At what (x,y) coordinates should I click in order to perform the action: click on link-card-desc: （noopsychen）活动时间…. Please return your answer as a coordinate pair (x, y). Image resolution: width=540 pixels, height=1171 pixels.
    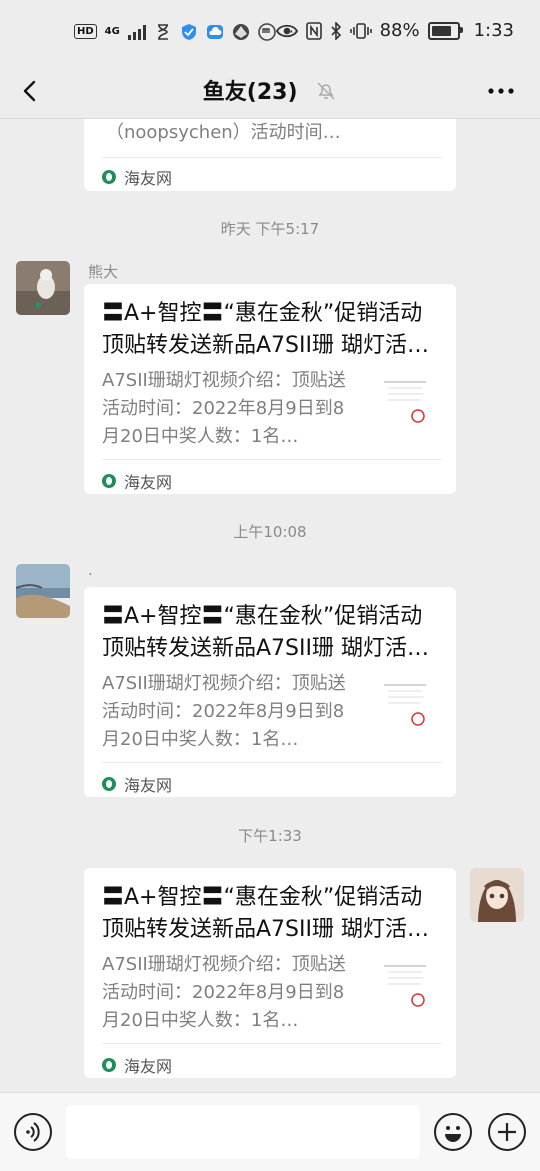
    Looking at the image, I should click on (223, 132).